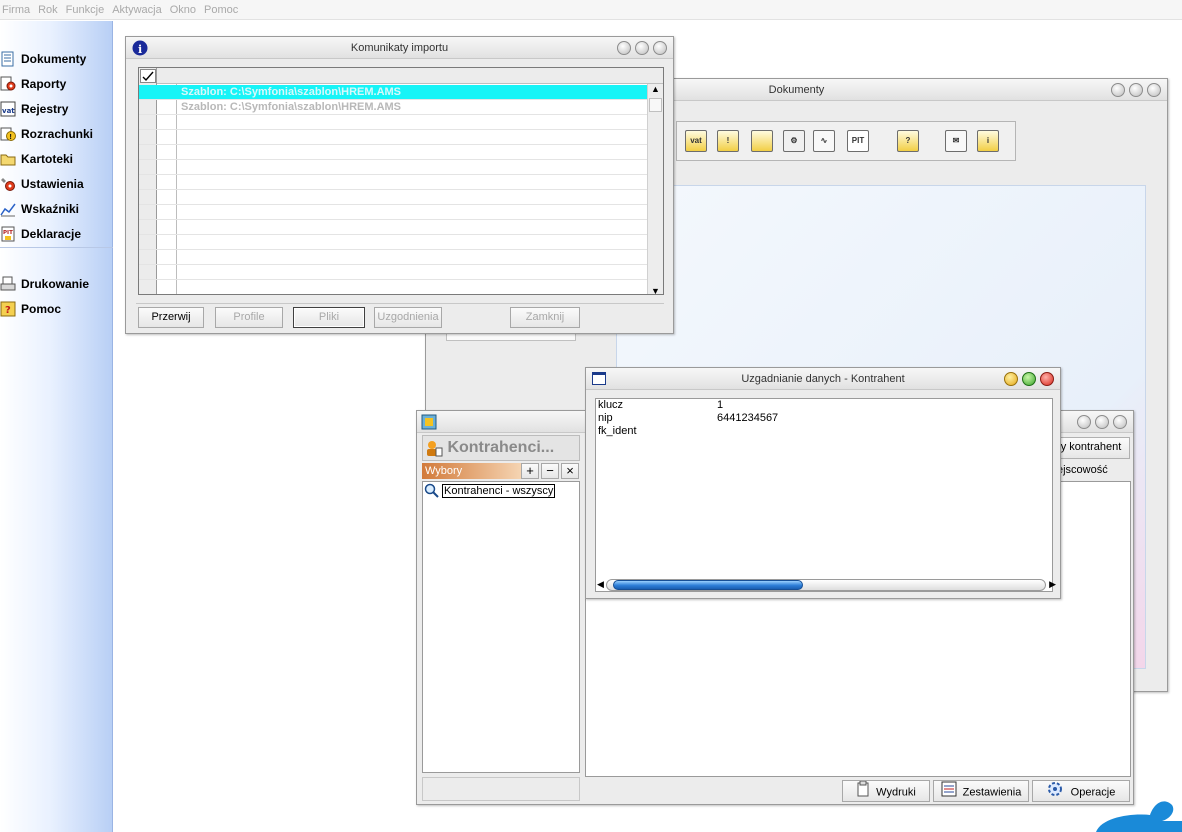 The width and height of the screenshot is (1182, 832). I want to click on settings-gear-icon, so click(8, 184).